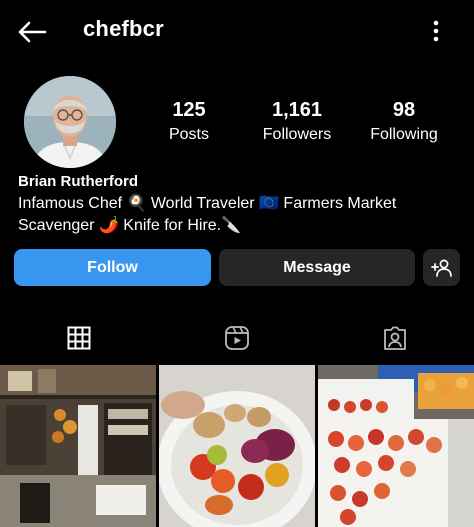  I want to click on peach-crates-image, so click(396, 446).